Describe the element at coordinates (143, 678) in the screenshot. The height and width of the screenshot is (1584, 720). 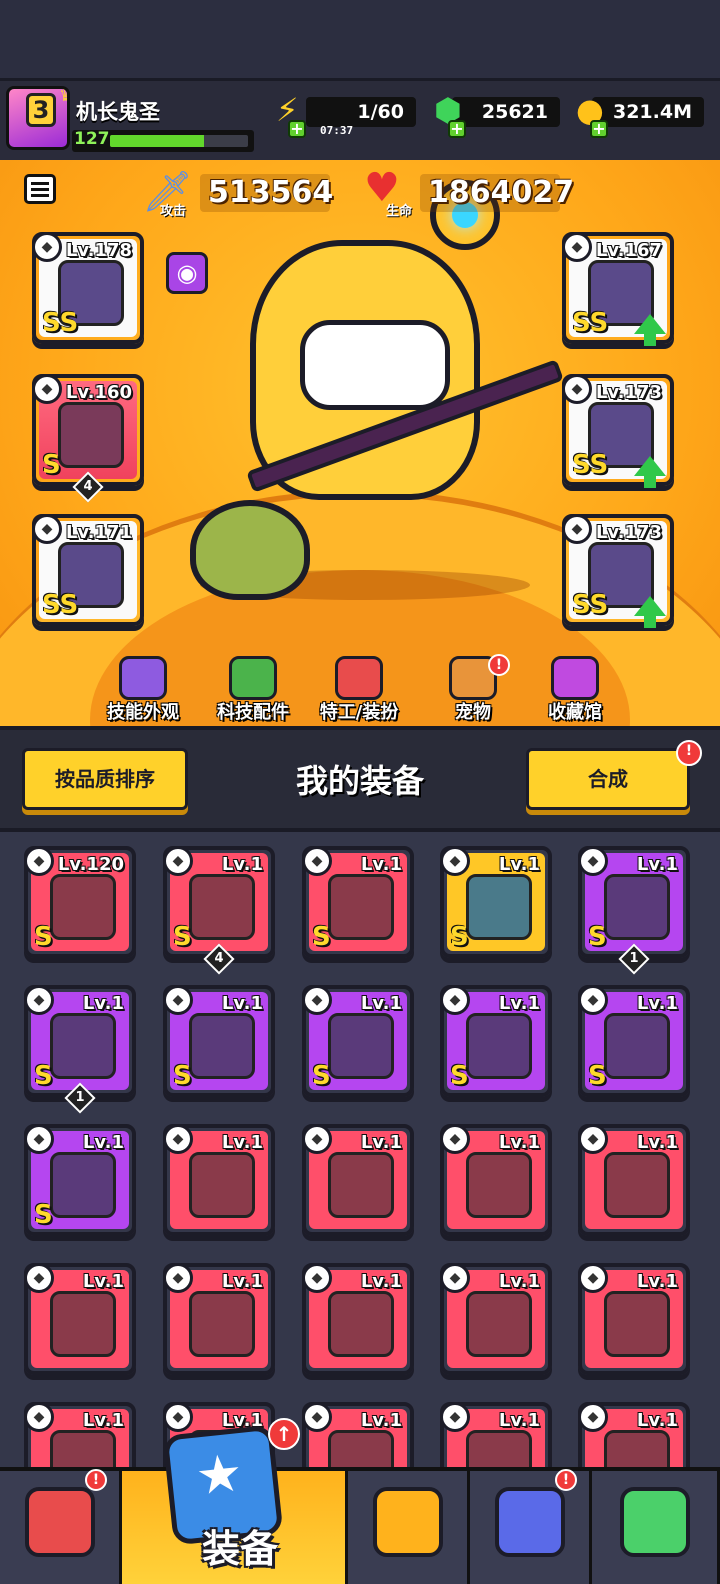
I see `skill-skin-icon` at that location.